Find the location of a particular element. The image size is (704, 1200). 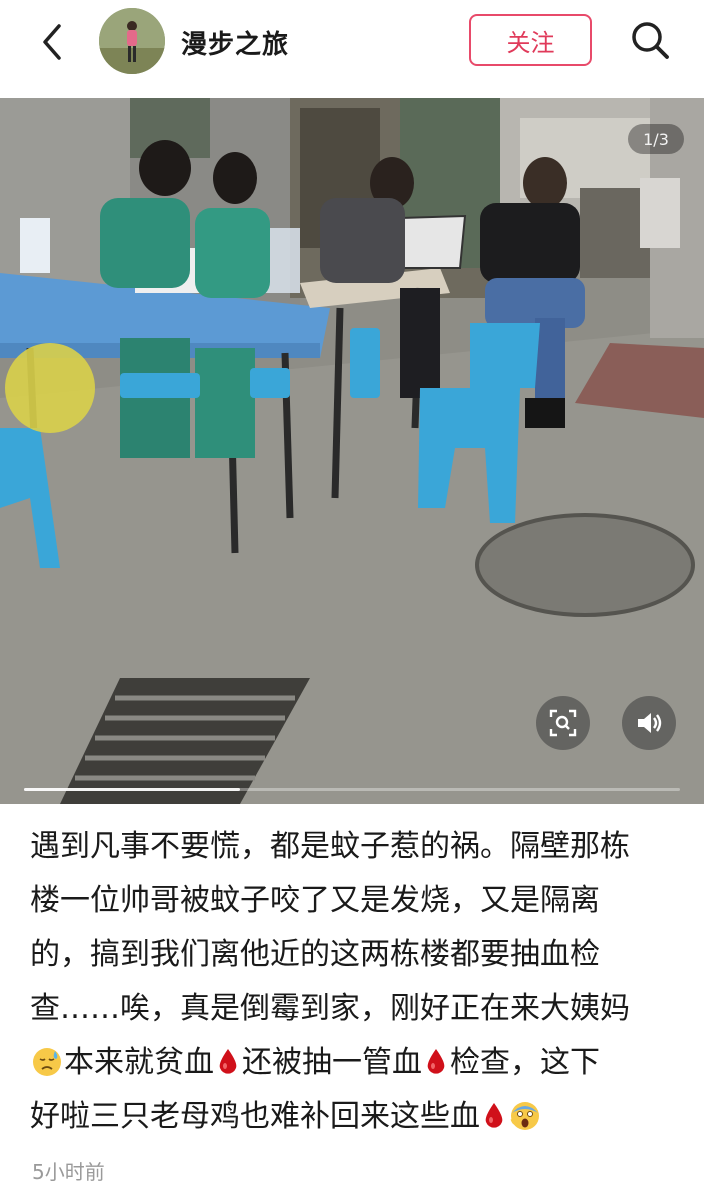

avatar is located at coordinates (132, 41).